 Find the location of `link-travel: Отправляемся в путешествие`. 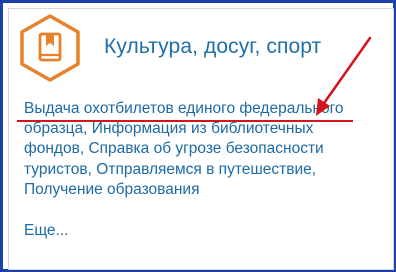

link-travel: Отправляемся в путешествие is located at coordinates (203, 169).